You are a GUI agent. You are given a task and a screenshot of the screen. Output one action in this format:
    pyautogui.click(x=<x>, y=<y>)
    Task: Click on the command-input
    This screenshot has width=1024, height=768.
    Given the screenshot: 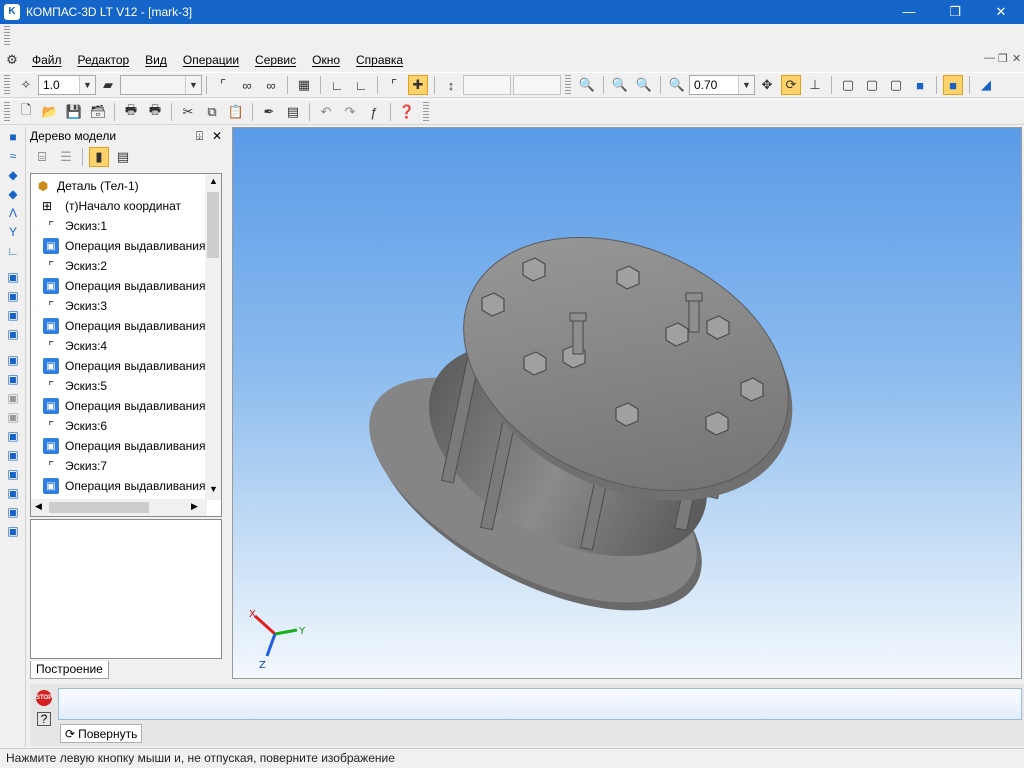 What is the action you would take?
    pyautogui.click(x=540, y=704)
    